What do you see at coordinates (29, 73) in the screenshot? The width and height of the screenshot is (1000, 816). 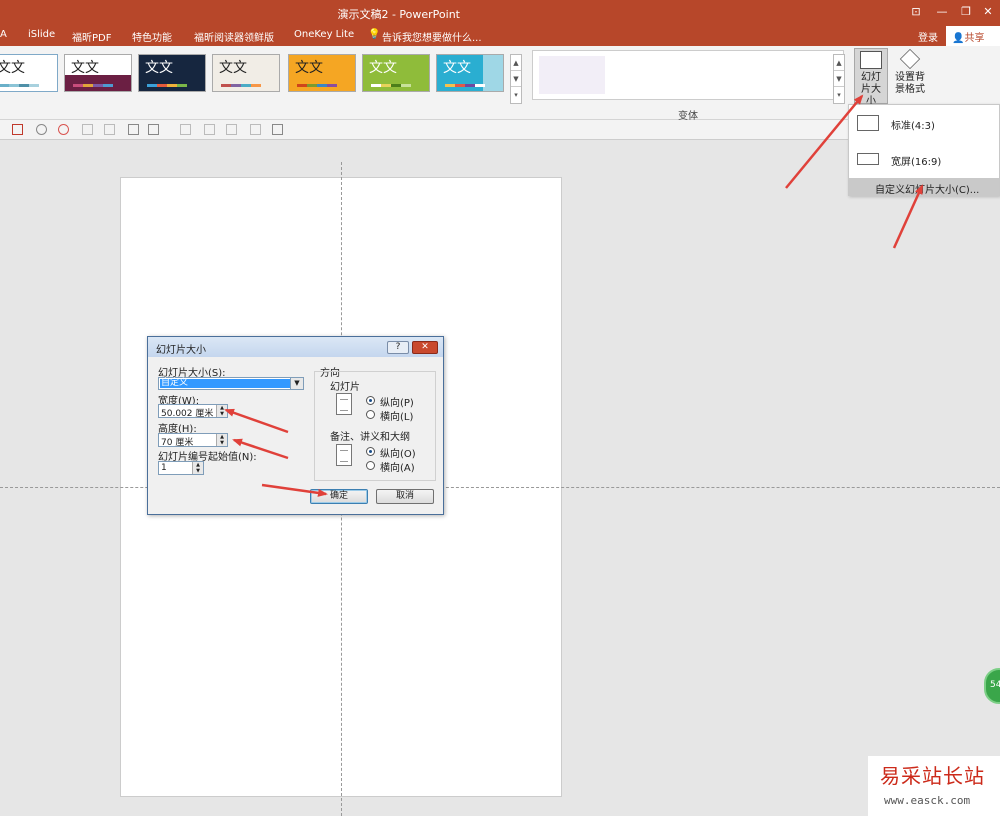 I see `theme-thumb-1: 文文` at bounding box center [29, 73].